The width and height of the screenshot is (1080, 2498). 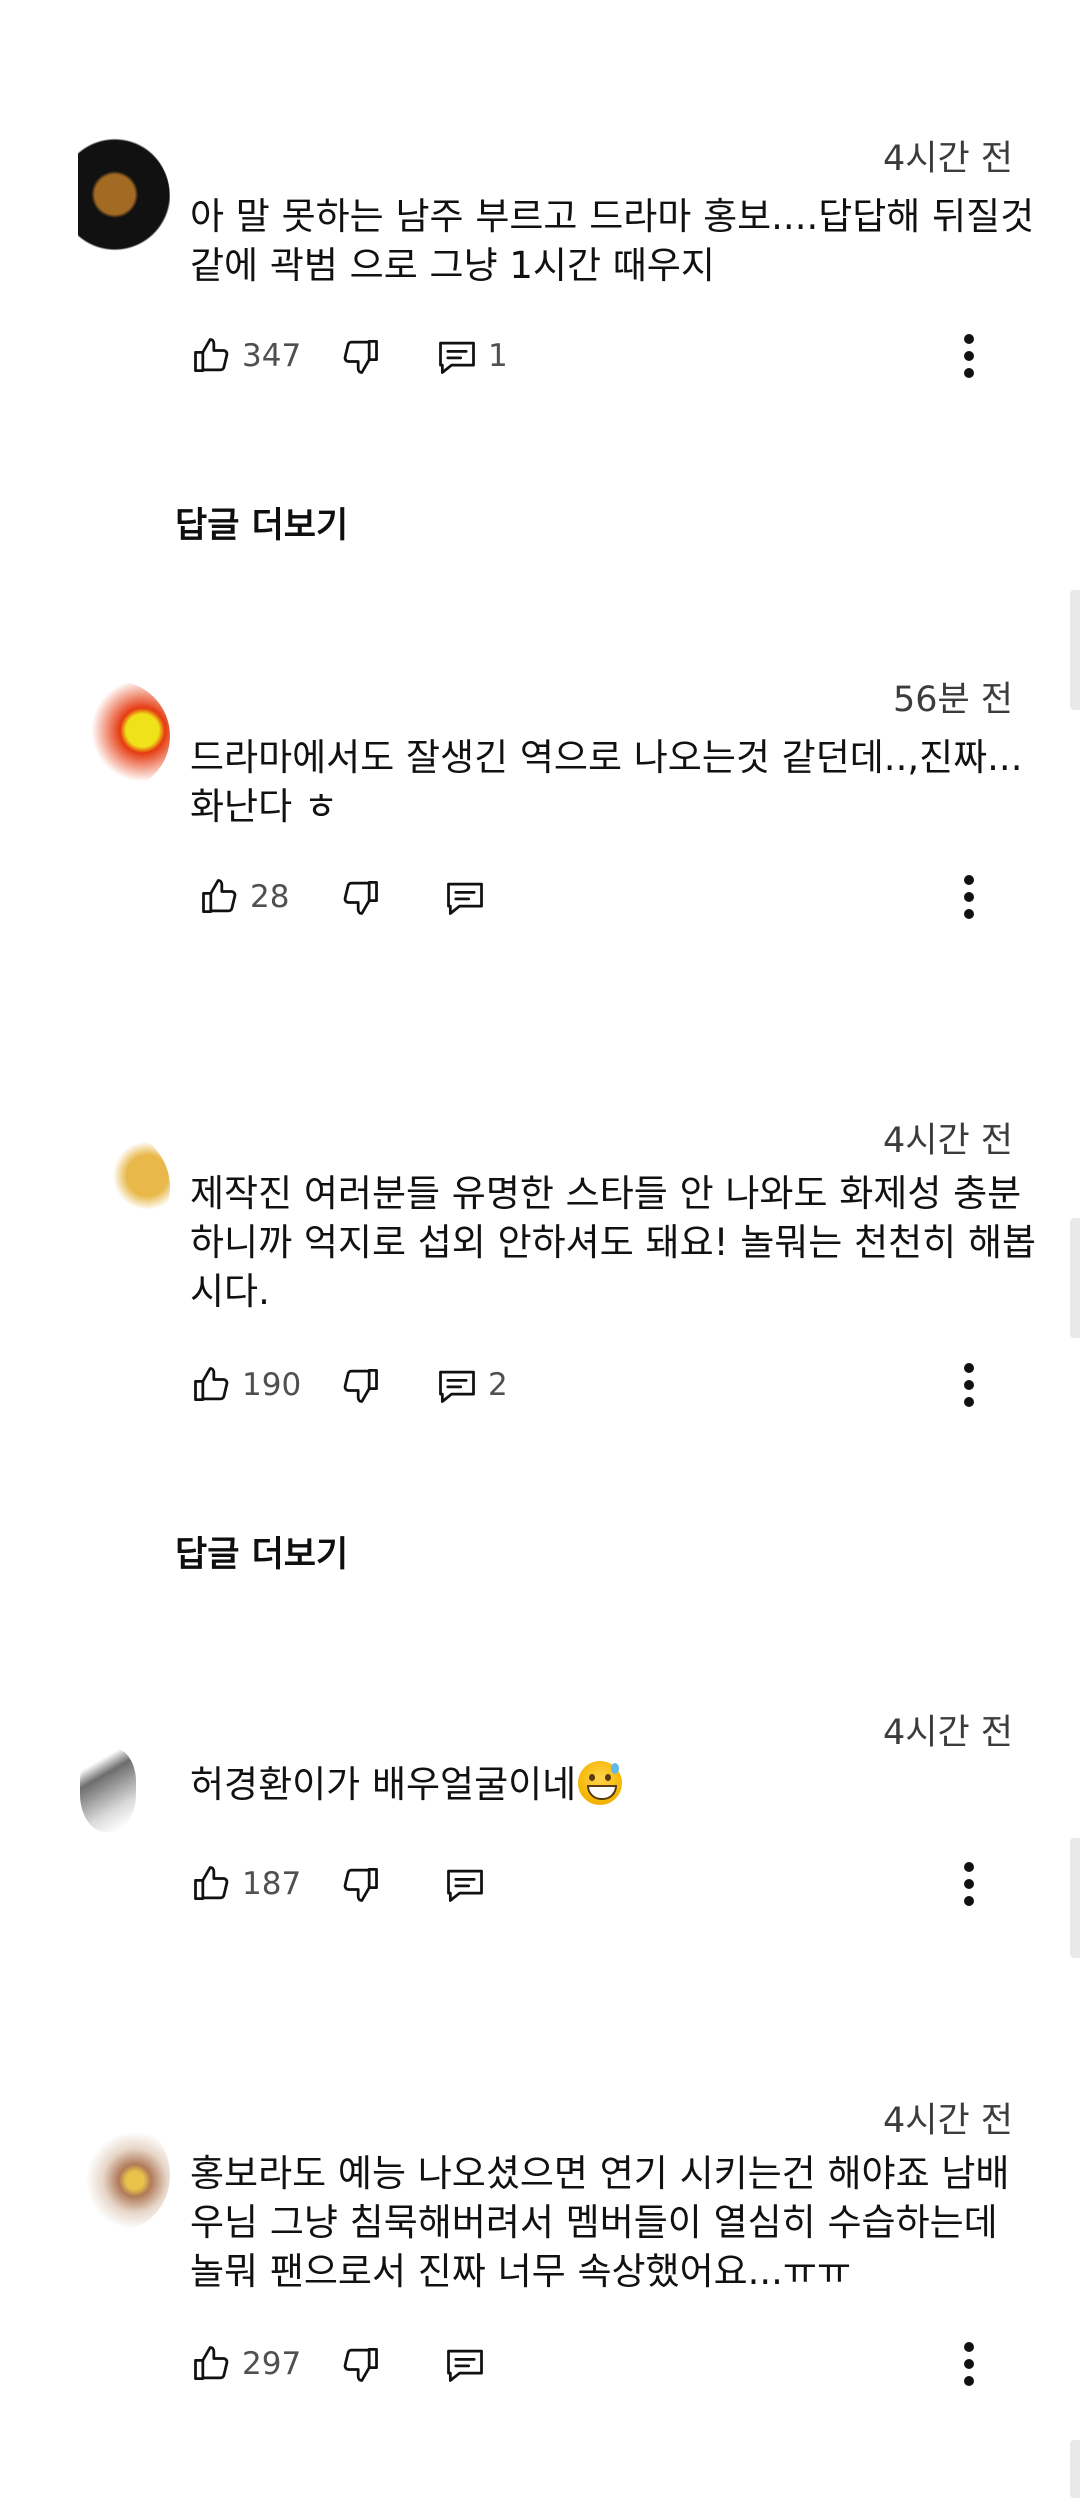 I want to click on like-button: 187, so click(x=245, y=1884).